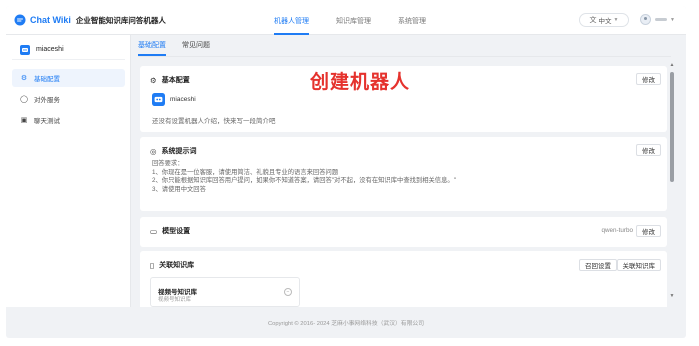 Image resolution: width=699 pixels, height=346 pixels. I want to click on sidebar-item-label: 对外服务, so click(47, 100).